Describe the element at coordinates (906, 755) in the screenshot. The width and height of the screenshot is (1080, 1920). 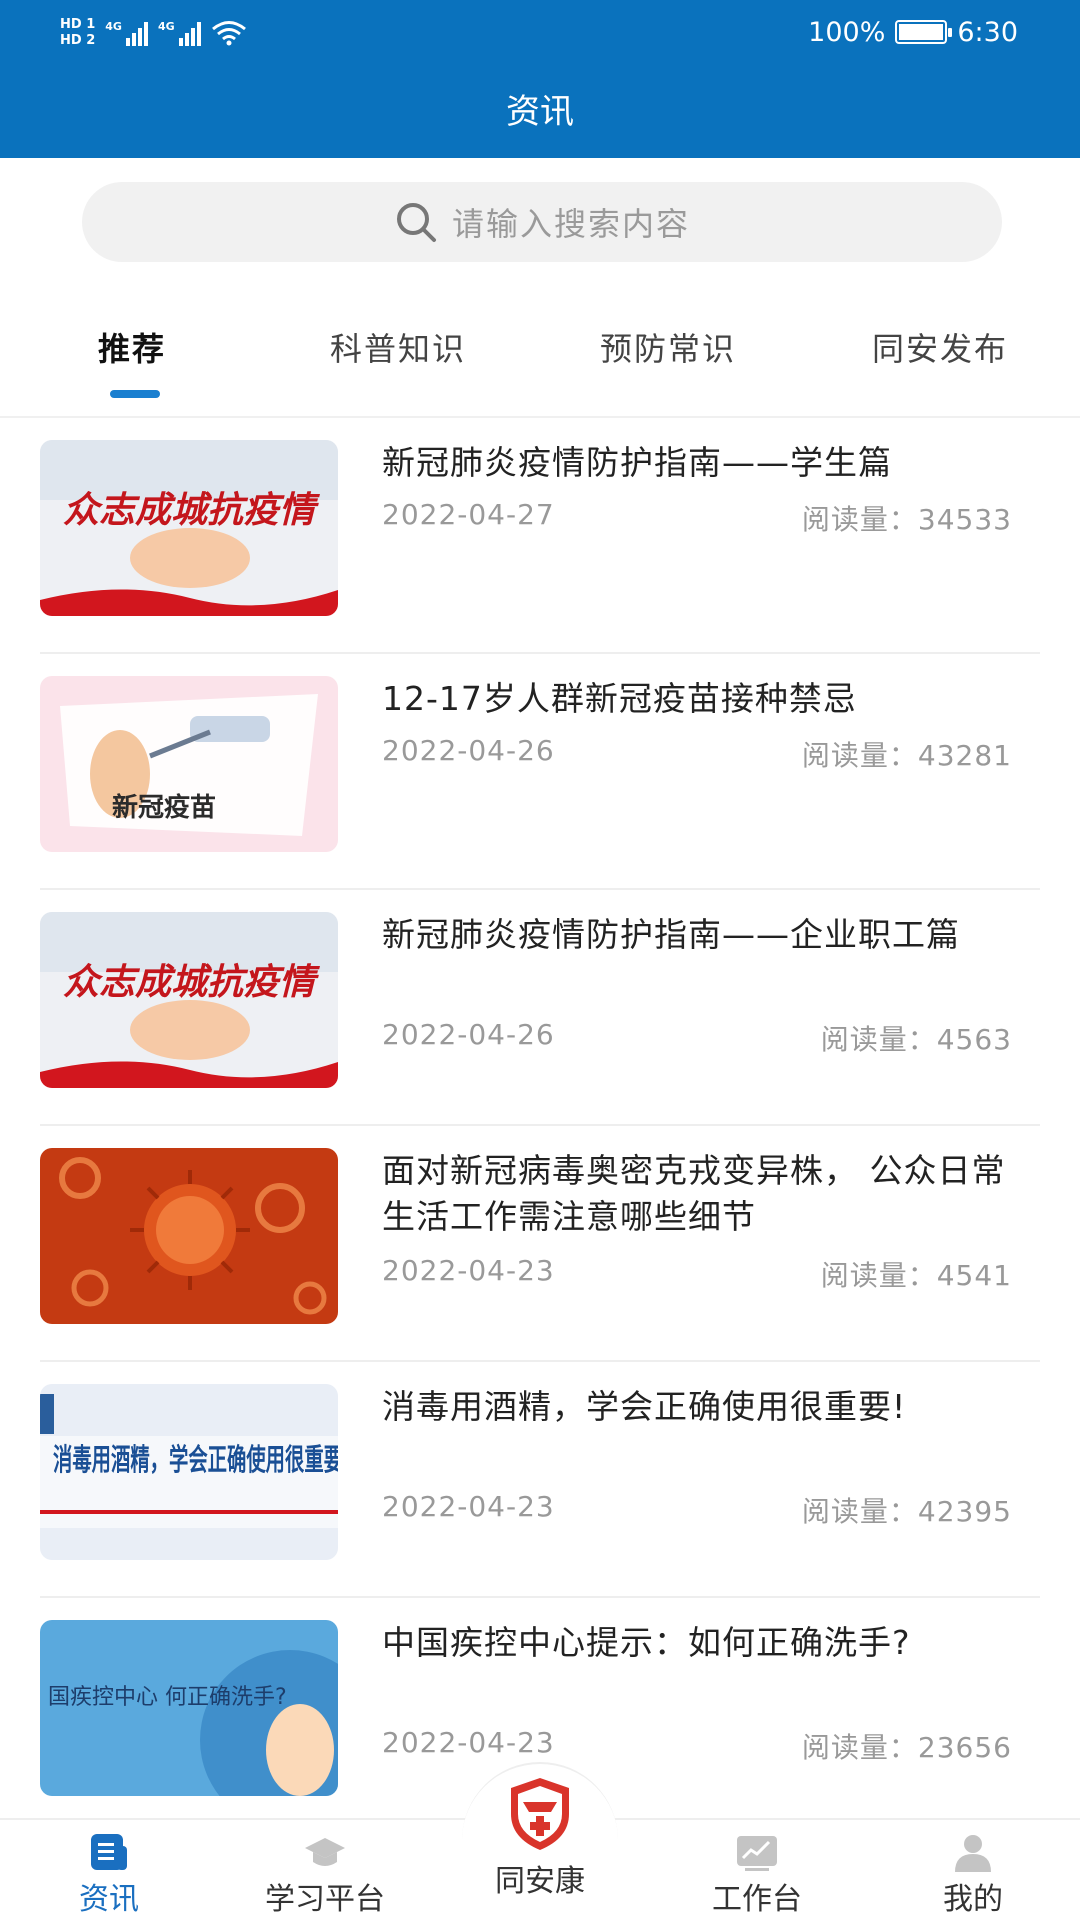
I see `article-read-count: 阅读量：43281` at that location.